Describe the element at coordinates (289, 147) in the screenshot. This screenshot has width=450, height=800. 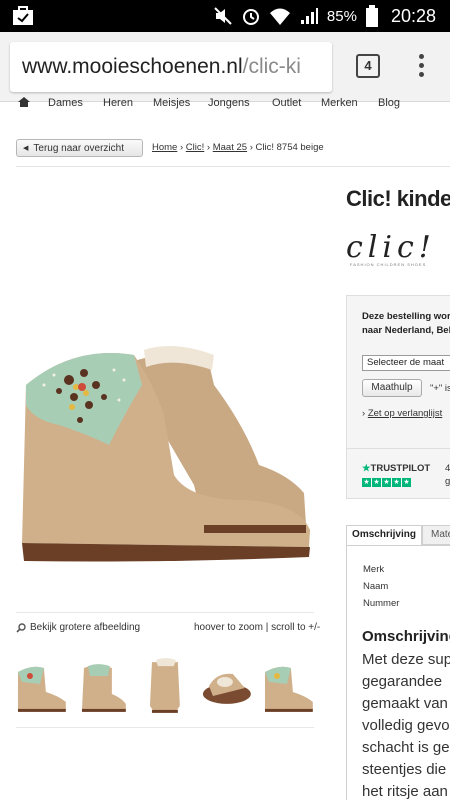
I see `breadcrumb-current: Clic! 8754 beige` at that location.